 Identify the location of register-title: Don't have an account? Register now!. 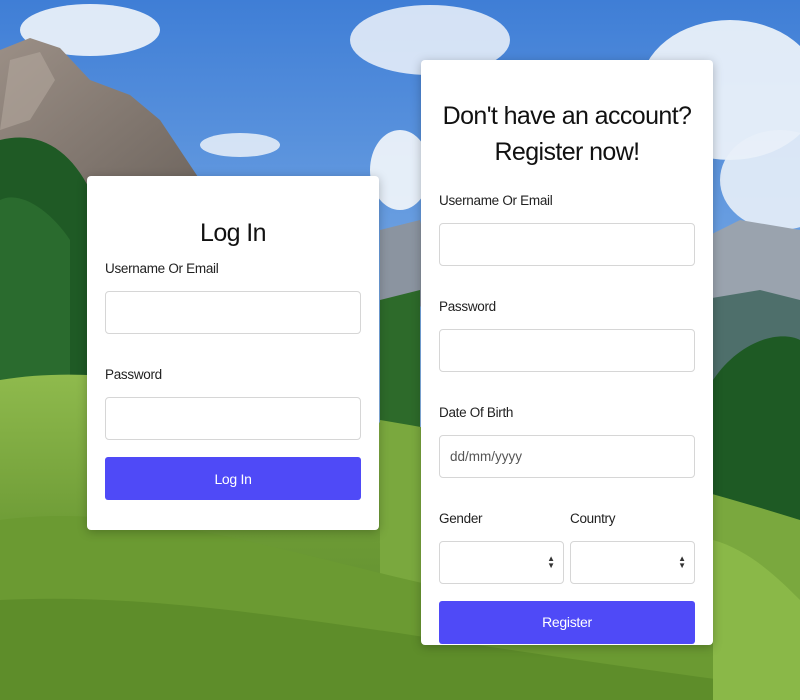
(567, 134).